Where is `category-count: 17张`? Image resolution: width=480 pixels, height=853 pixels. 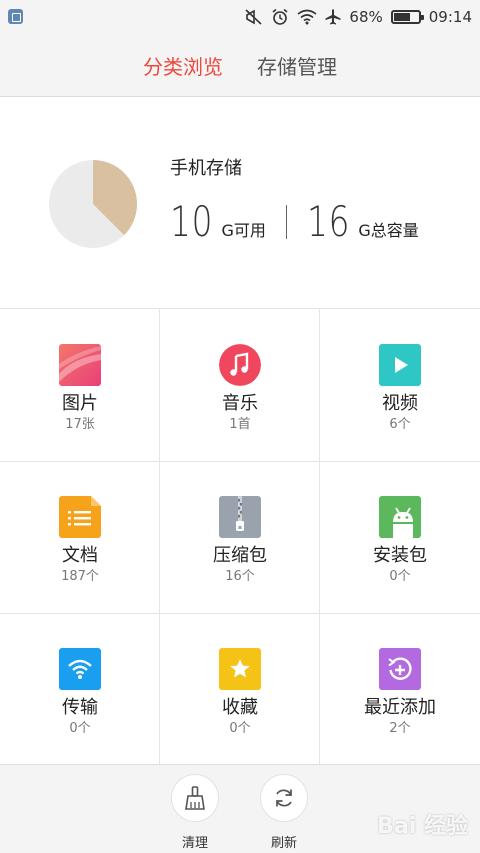 category-count: 17张 is located at coordinates (80, 424).